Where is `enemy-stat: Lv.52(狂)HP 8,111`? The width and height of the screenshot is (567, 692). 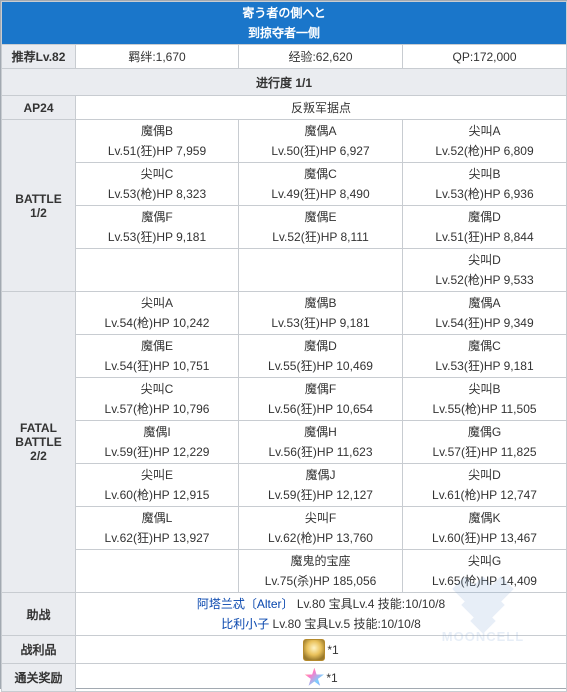 enemy-stat: Lv.52(狂)HP 8,111 is located at coordinates (320, 237).